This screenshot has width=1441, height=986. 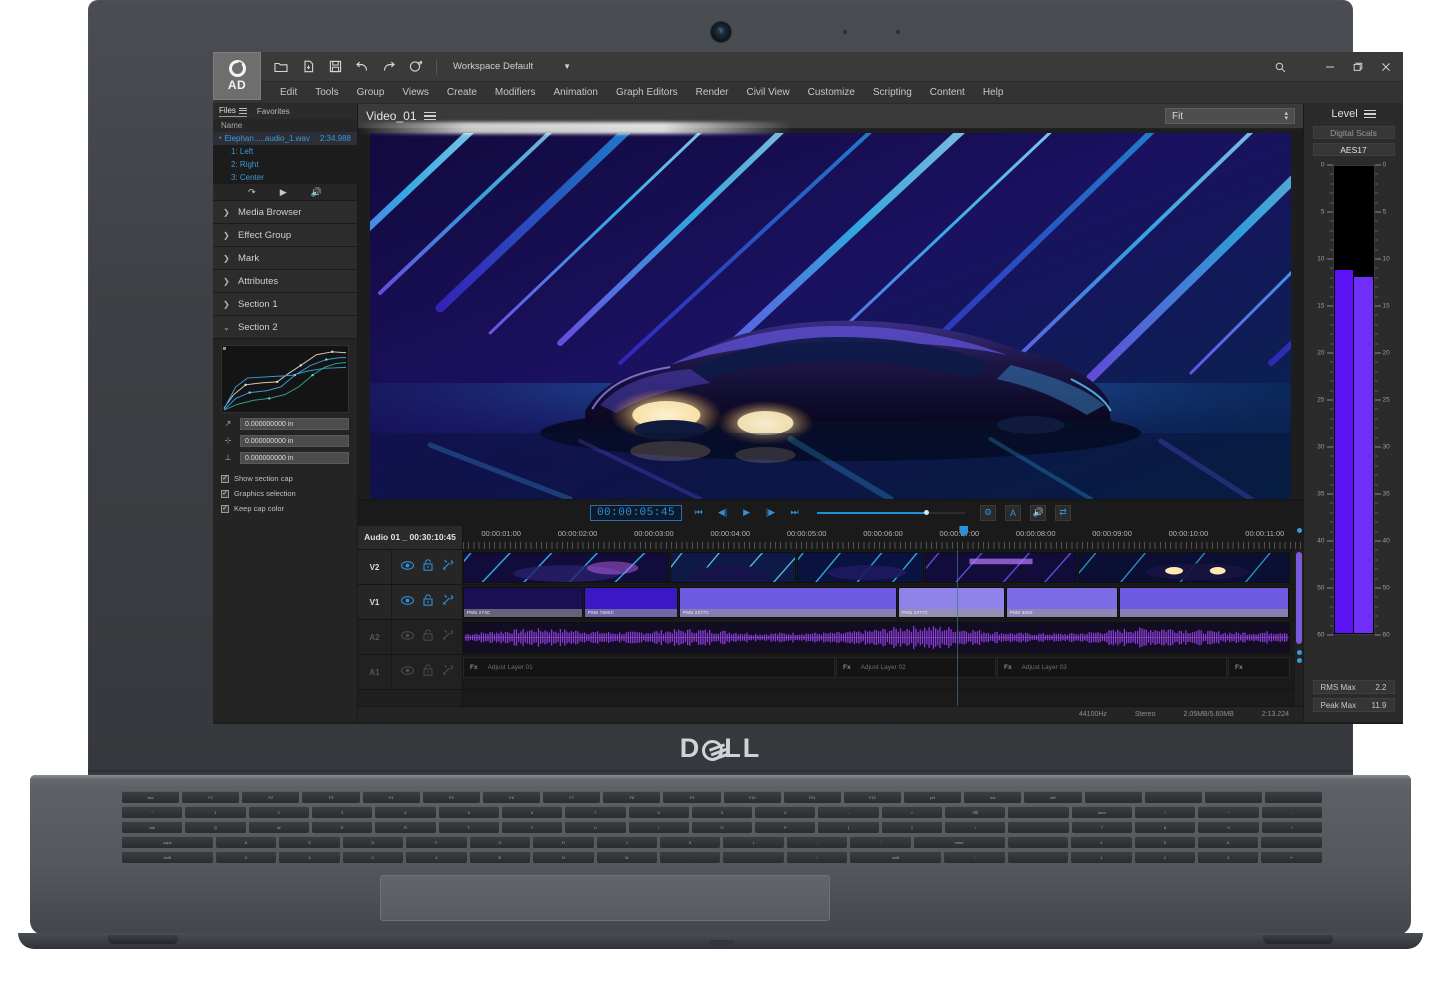 I want to click on audio-clip, so click(x=876, y=637).